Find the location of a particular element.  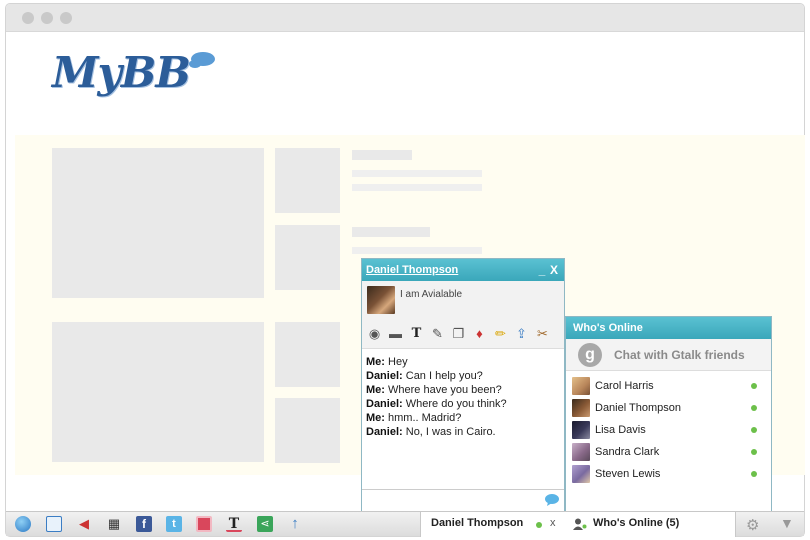

user-name: Steven Lewis is located at coordinates (628, 474).